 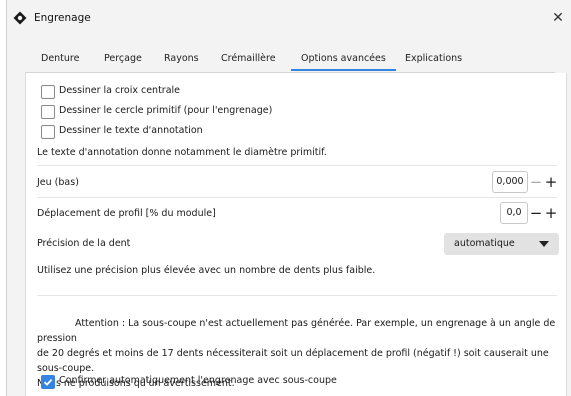 I want to click on checkmark-icon, so click(x=48, y=382).